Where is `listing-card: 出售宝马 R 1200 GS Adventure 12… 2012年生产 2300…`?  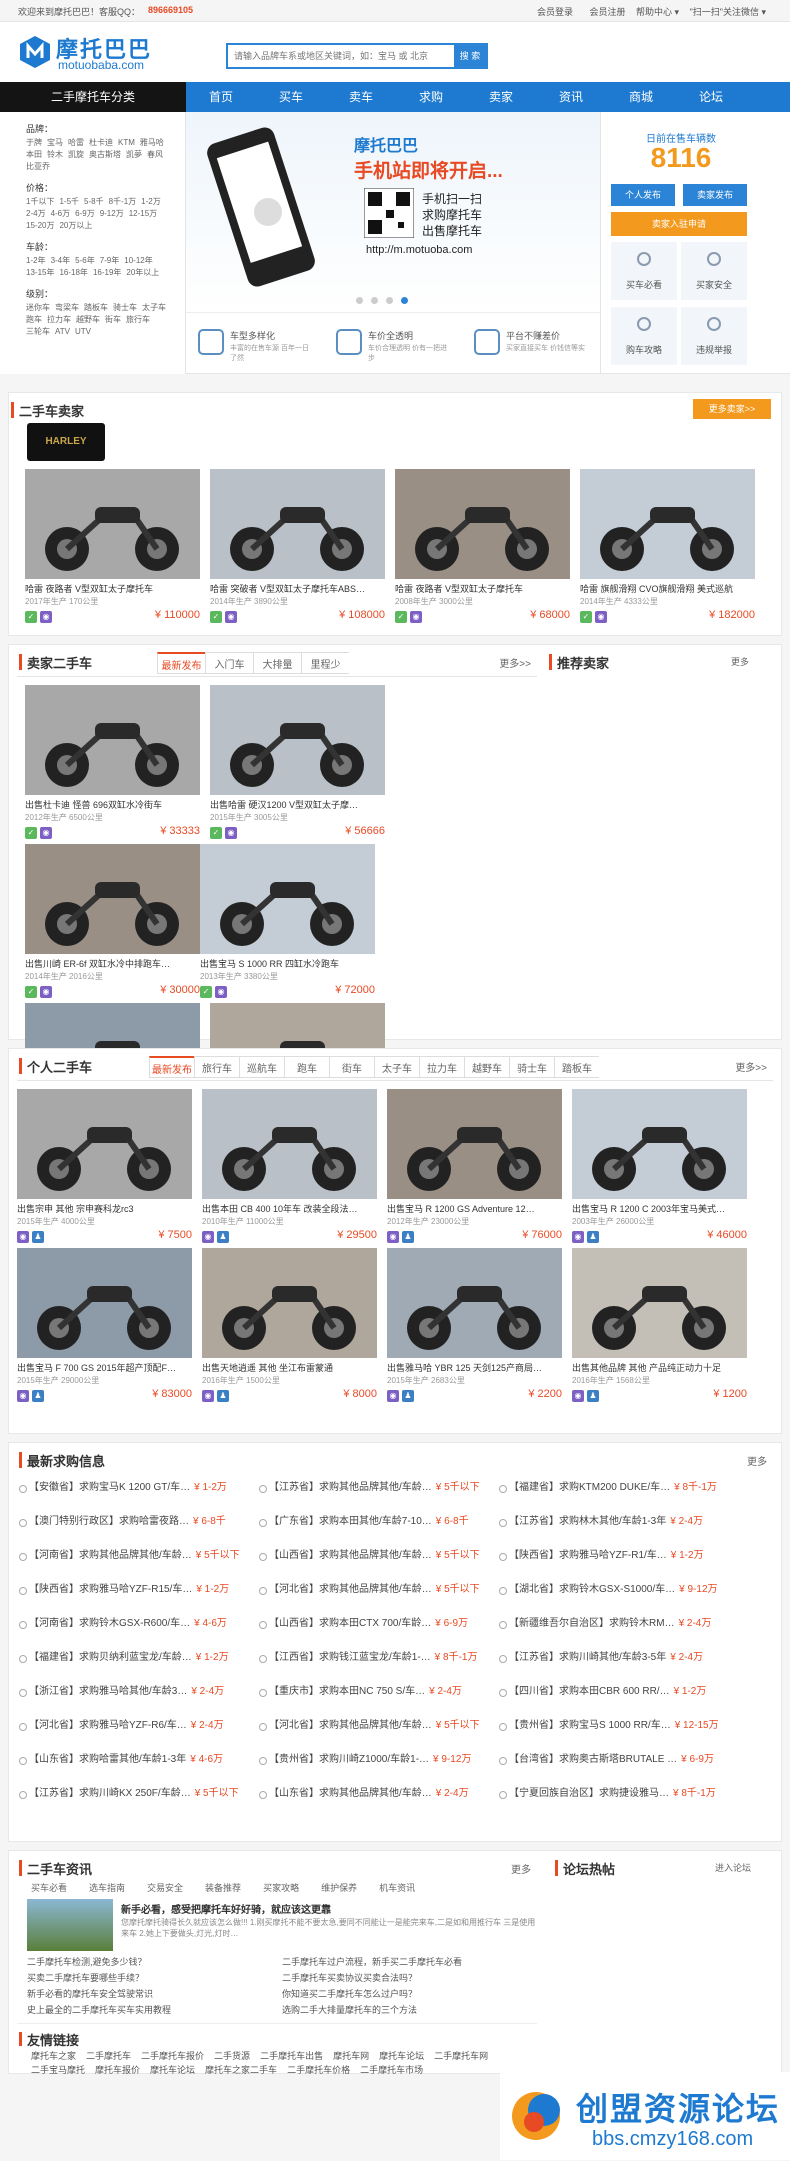
listing-card: 出售宝马 R 1200 GS Adventure 12… 2012年生产 2300… is located at coordinates (474, 1166).